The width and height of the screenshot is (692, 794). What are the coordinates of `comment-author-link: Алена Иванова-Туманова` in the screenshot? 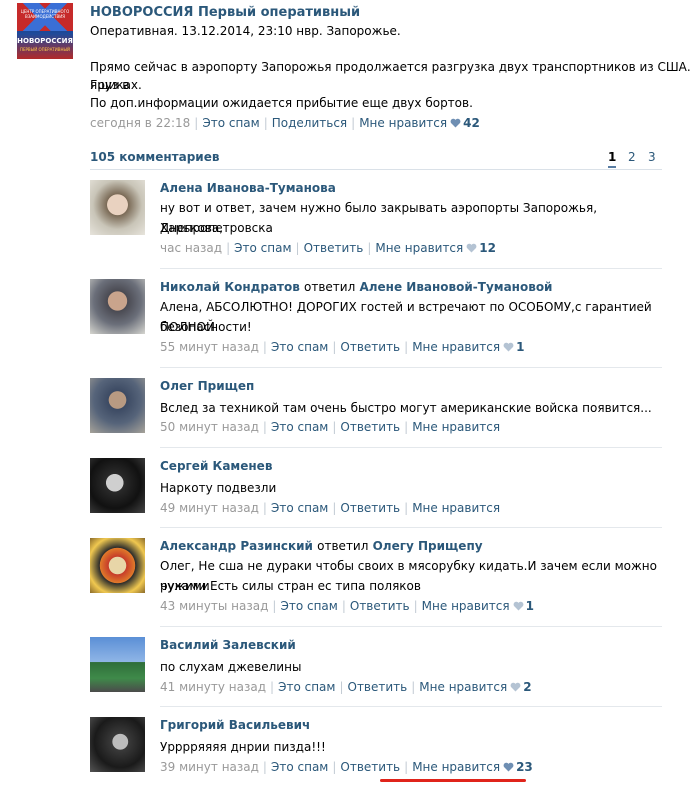 It's located at (248, 188).